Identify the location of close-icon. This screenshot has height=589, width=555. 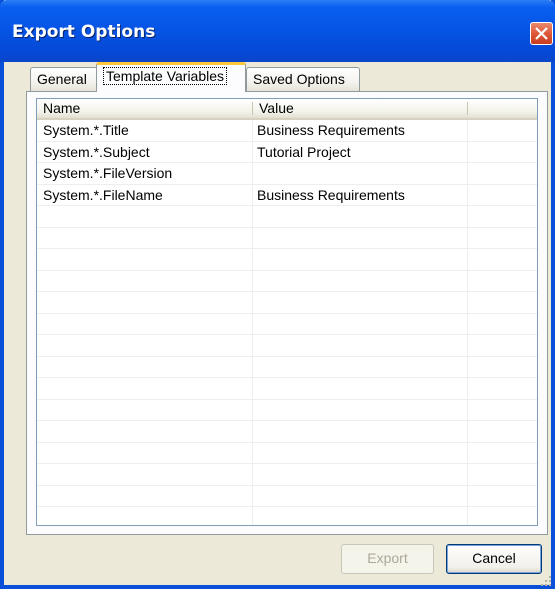
(541, 33).